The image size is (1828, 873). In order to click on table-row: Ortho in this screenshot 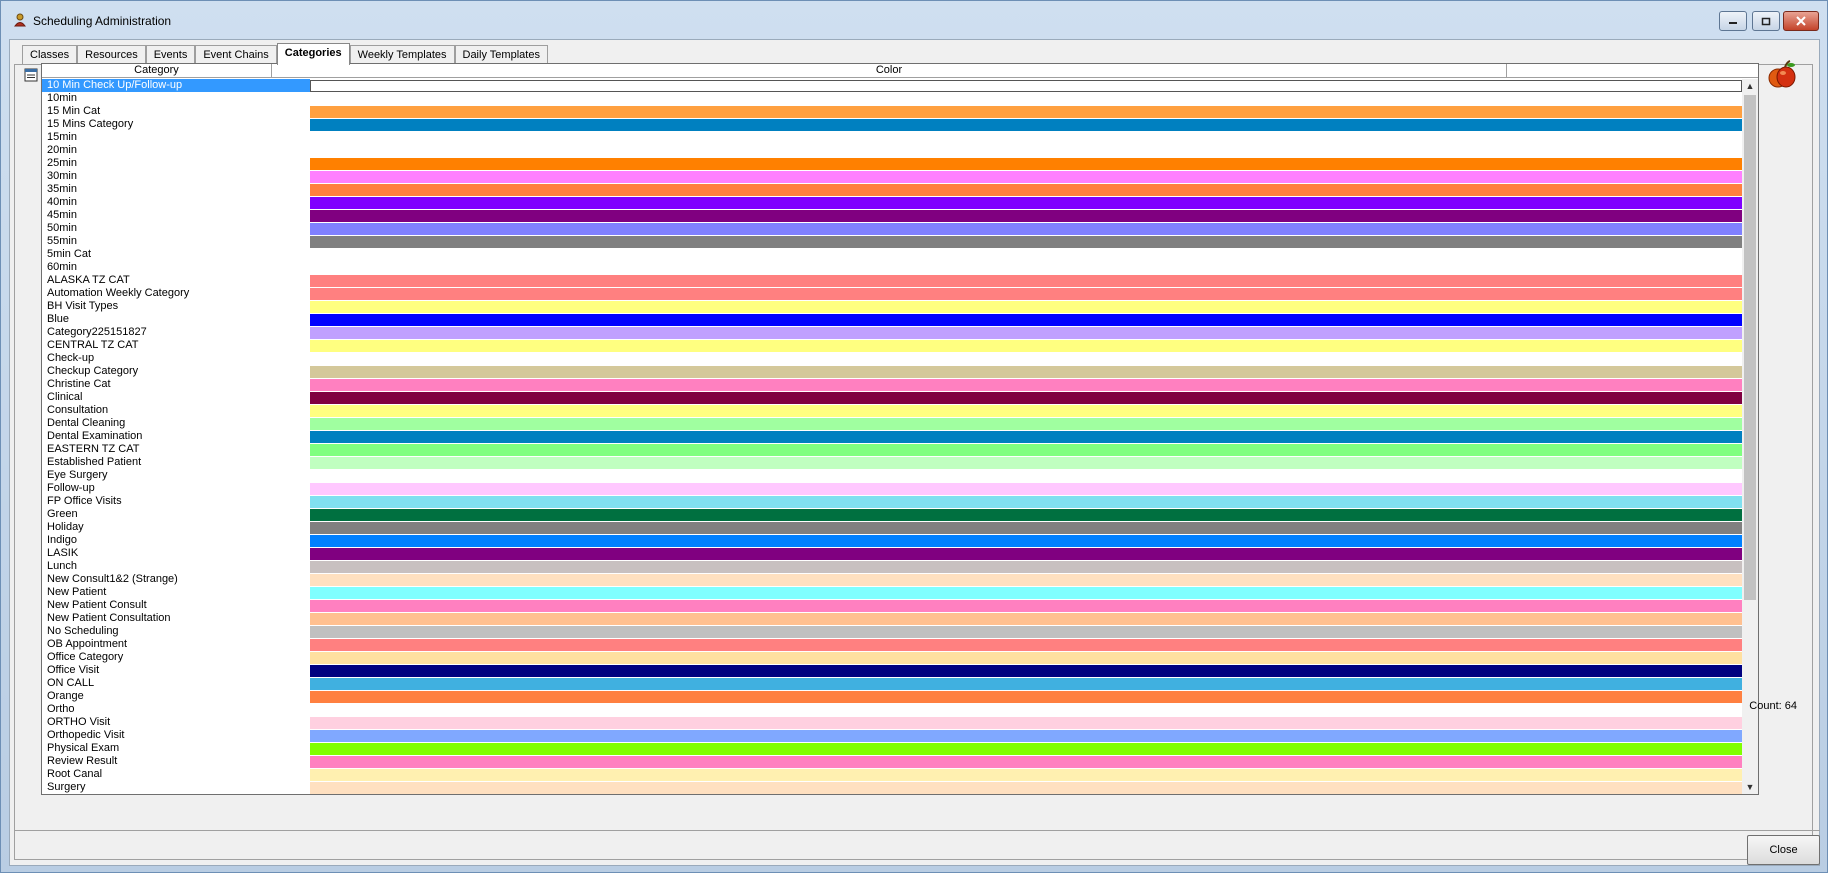, I will do `click(892, 709)`.